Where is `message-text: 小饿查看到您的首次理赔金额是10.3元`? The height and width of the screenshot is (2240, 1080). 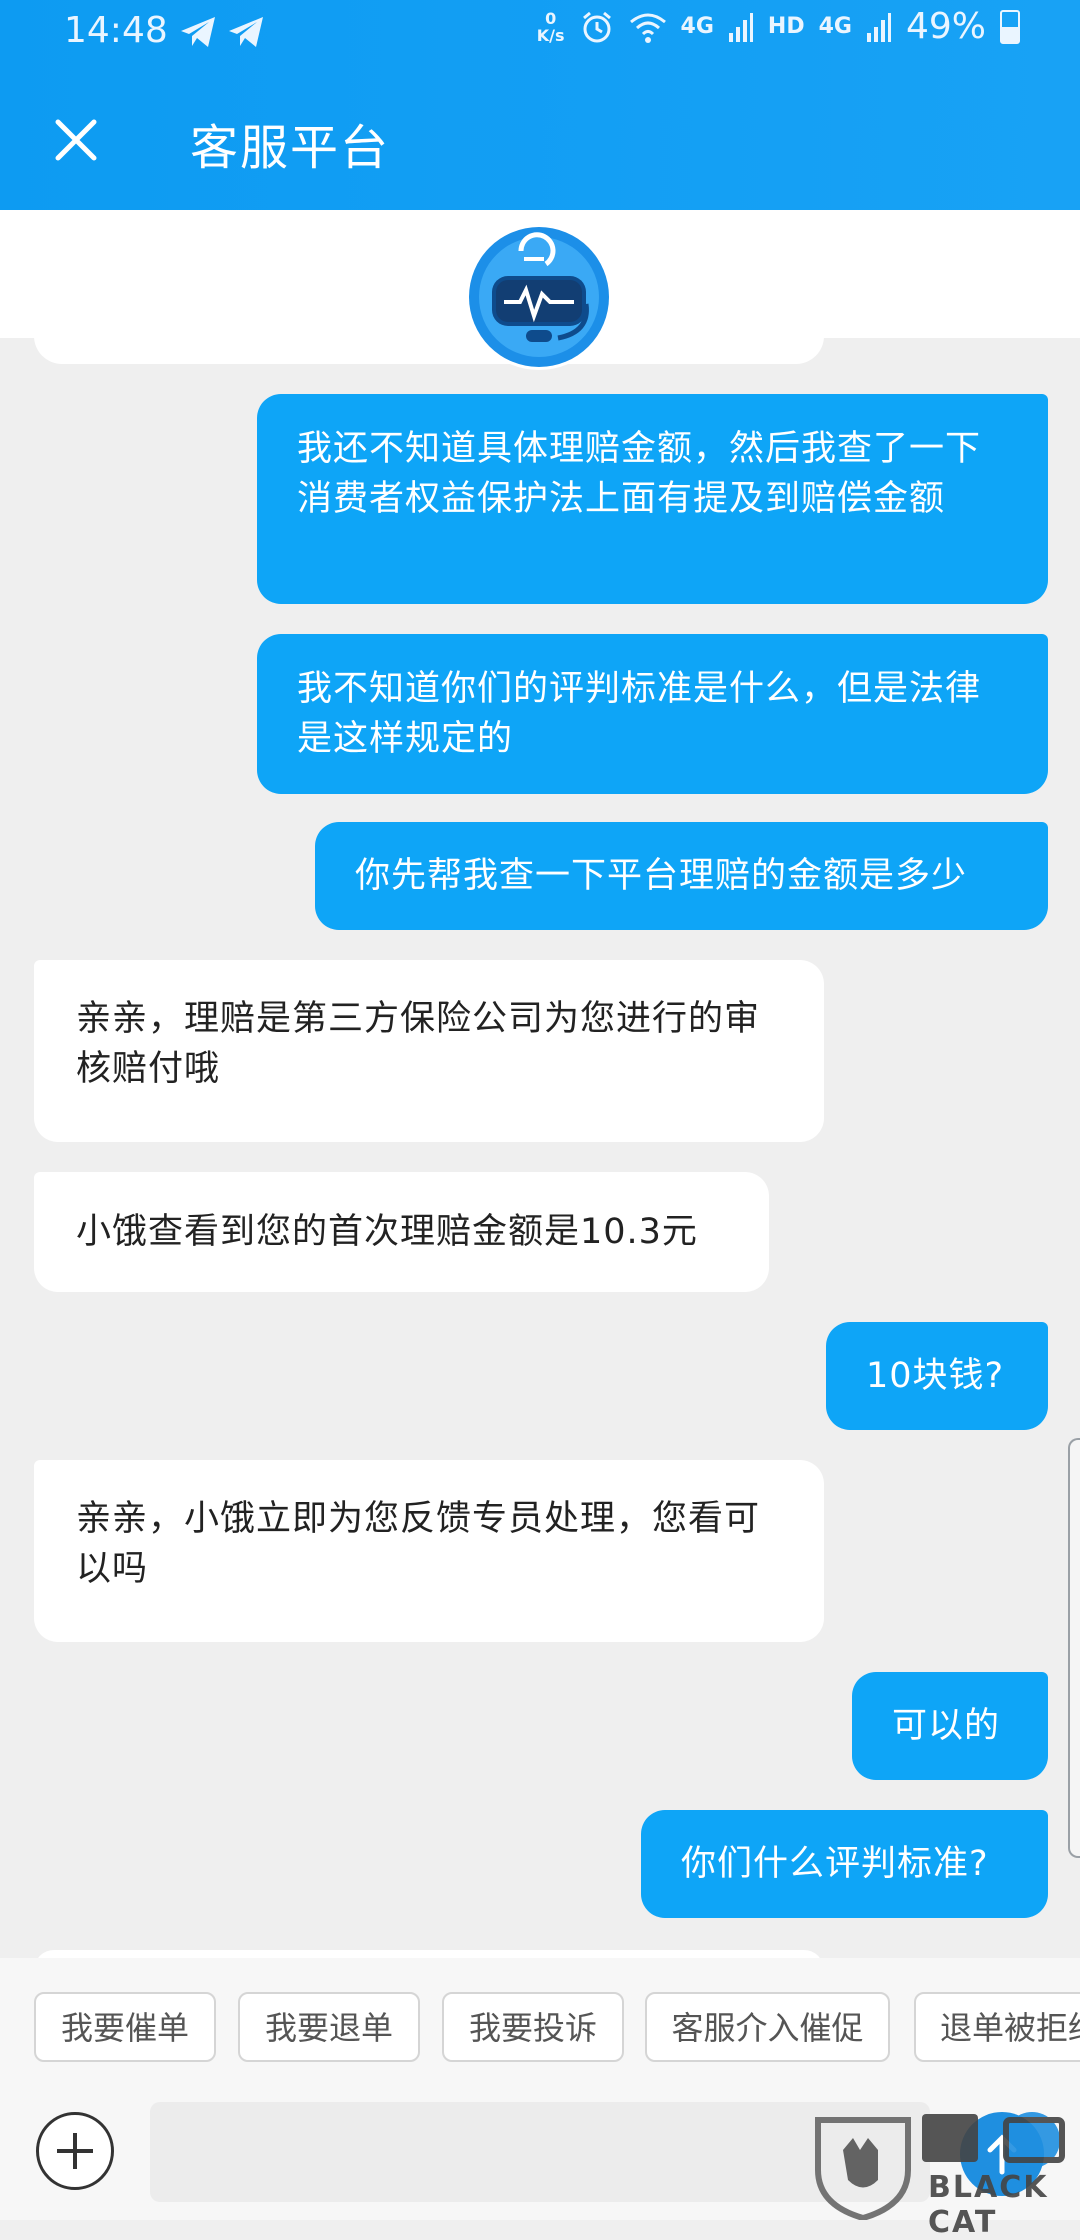
message-text: 小饿查看到您的首次理赔金额是10.3元 is located at coordinates (387, 1232).